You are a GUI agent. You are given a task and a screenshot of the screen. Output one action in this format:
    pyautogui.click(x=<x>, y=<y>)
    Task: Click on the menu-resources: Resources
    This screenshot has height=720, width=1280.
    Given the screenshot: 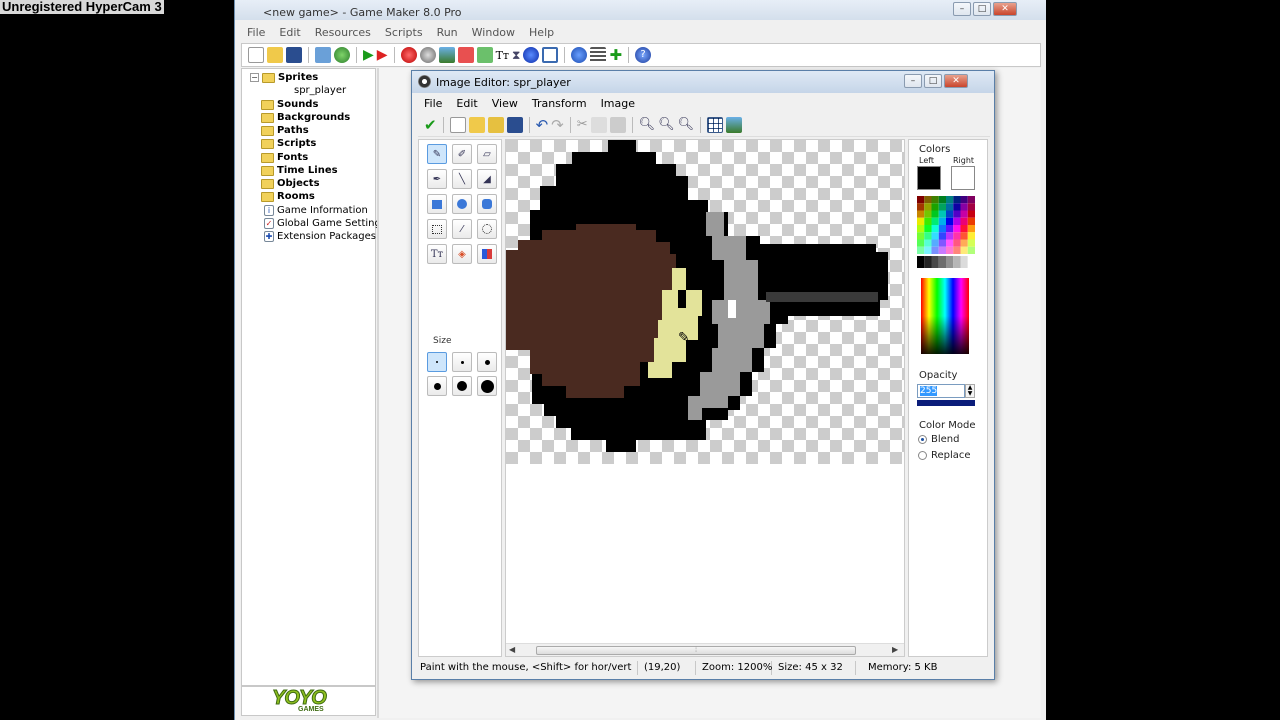 What is the action you would take?
    pyautogui.click(x=346, y=33)
    